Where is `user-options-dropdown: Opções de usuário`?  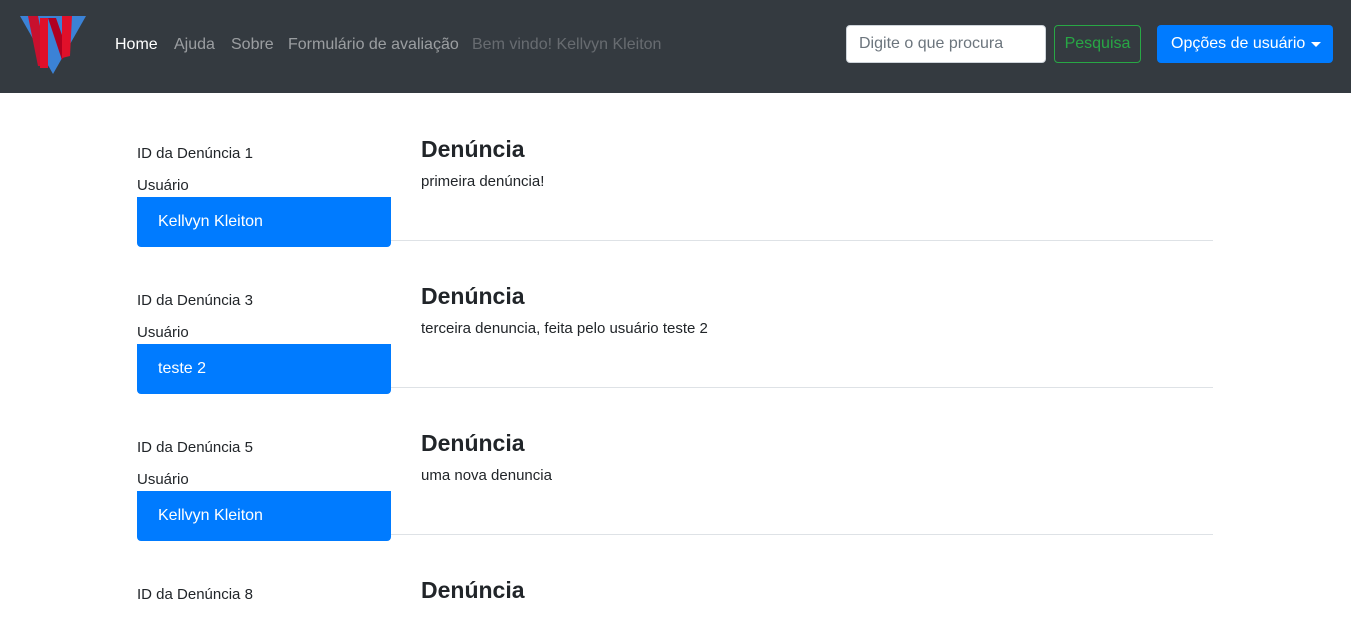
user-options-dropdown: Opções de usuário is located at coordinates (1245, 44).